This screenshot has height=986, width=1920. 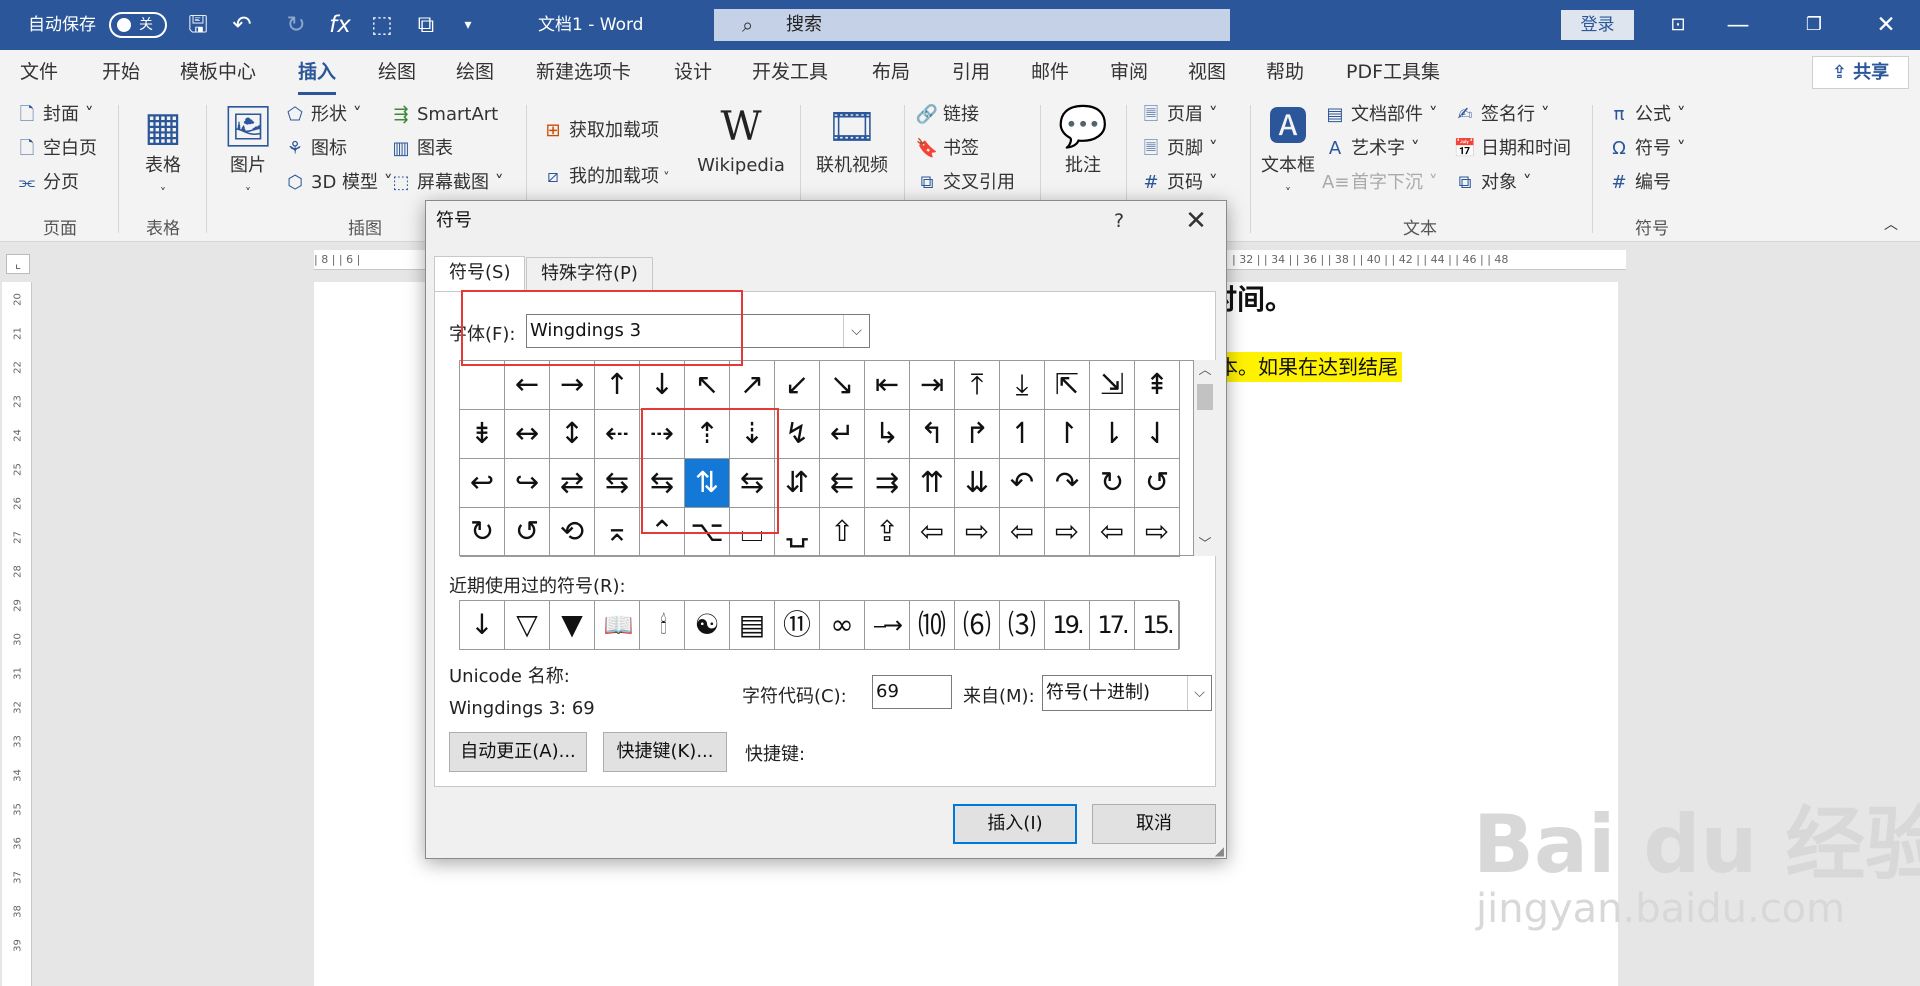 I want to click on function-icon: fx, so click(x=340, y=25).